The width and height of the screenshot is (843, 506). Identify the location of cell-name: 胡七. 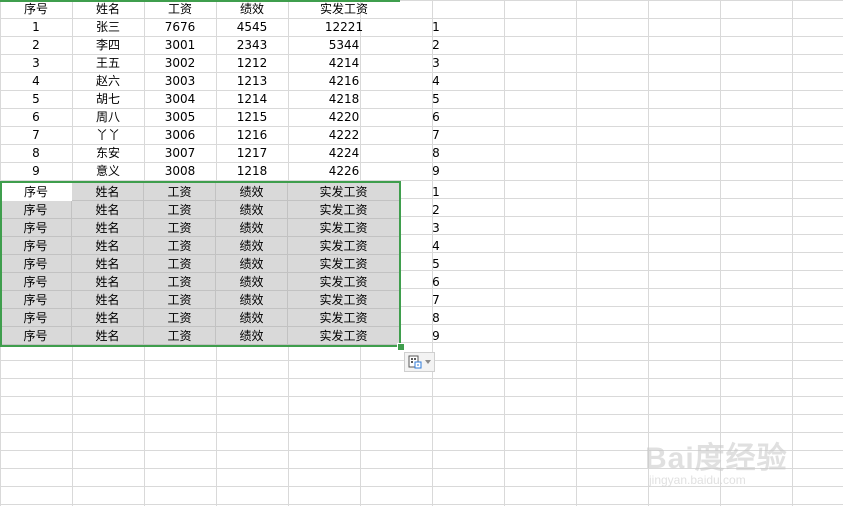
(108, 99).